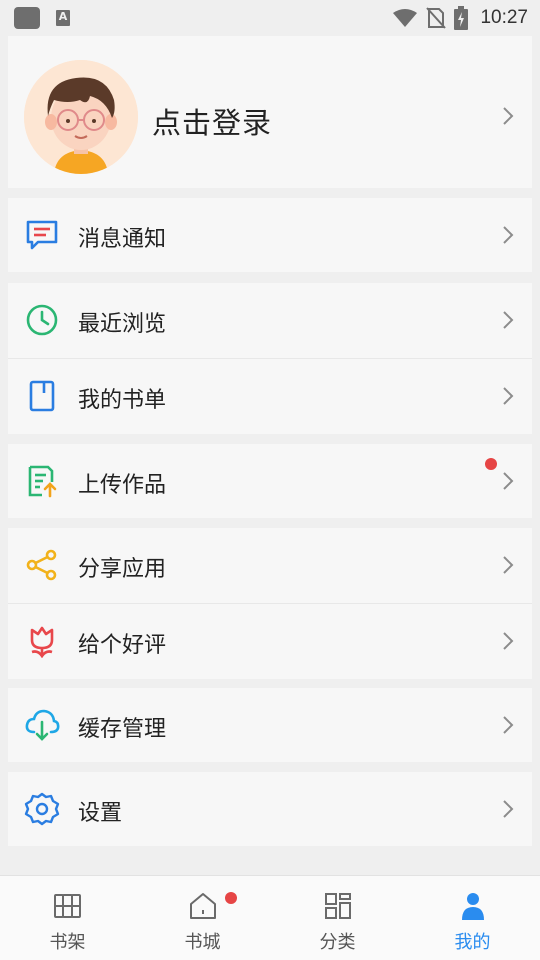  I want to click on menu-label: 给个好评, so click(122, 645).